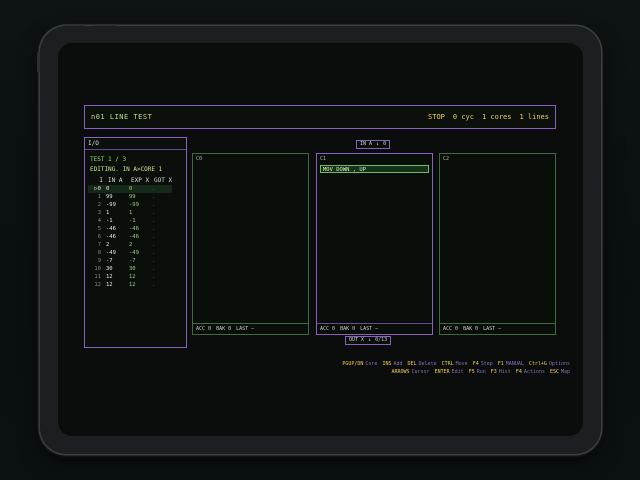 The width and height of the screenshot is (640, 480). Describe the element at coordinates (111, 205) in the screenshot. I see `row-input-a: -99` at that location.